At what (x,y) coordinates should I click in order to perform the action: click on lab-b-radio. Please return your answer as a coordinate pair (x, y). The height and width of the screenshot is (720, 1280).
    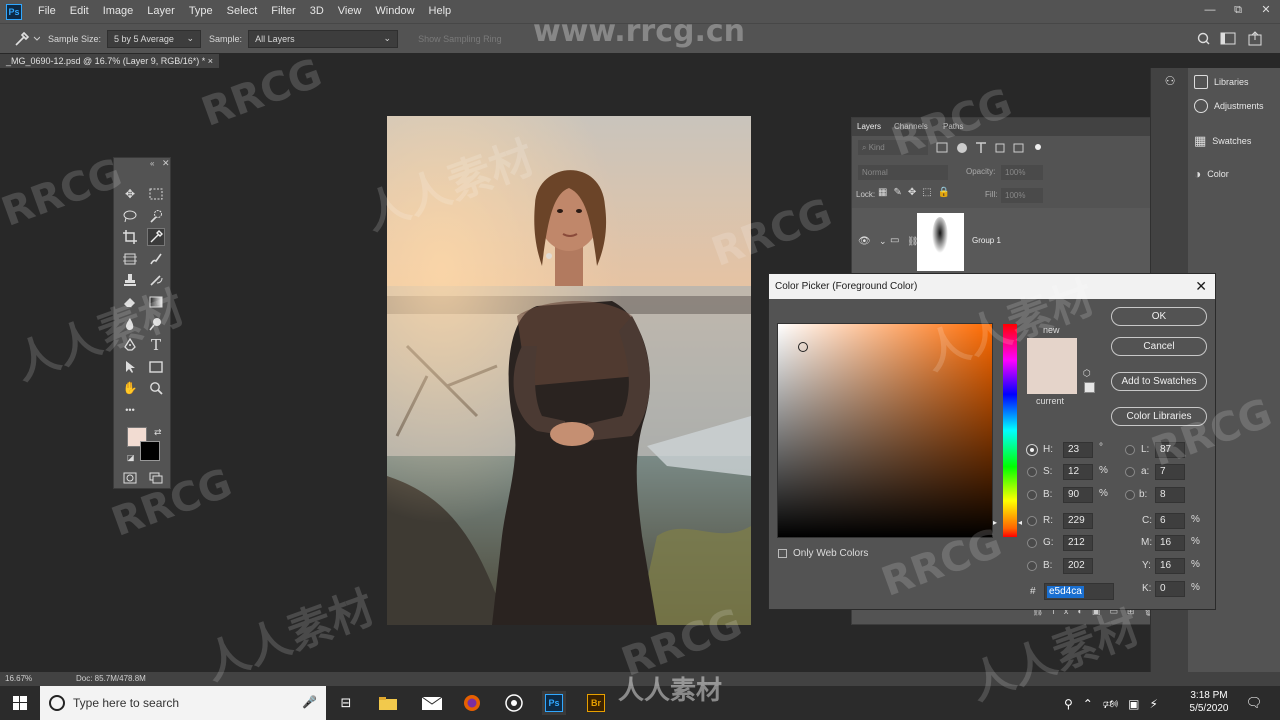
    Looking at the image, I should click on (1130, 495).